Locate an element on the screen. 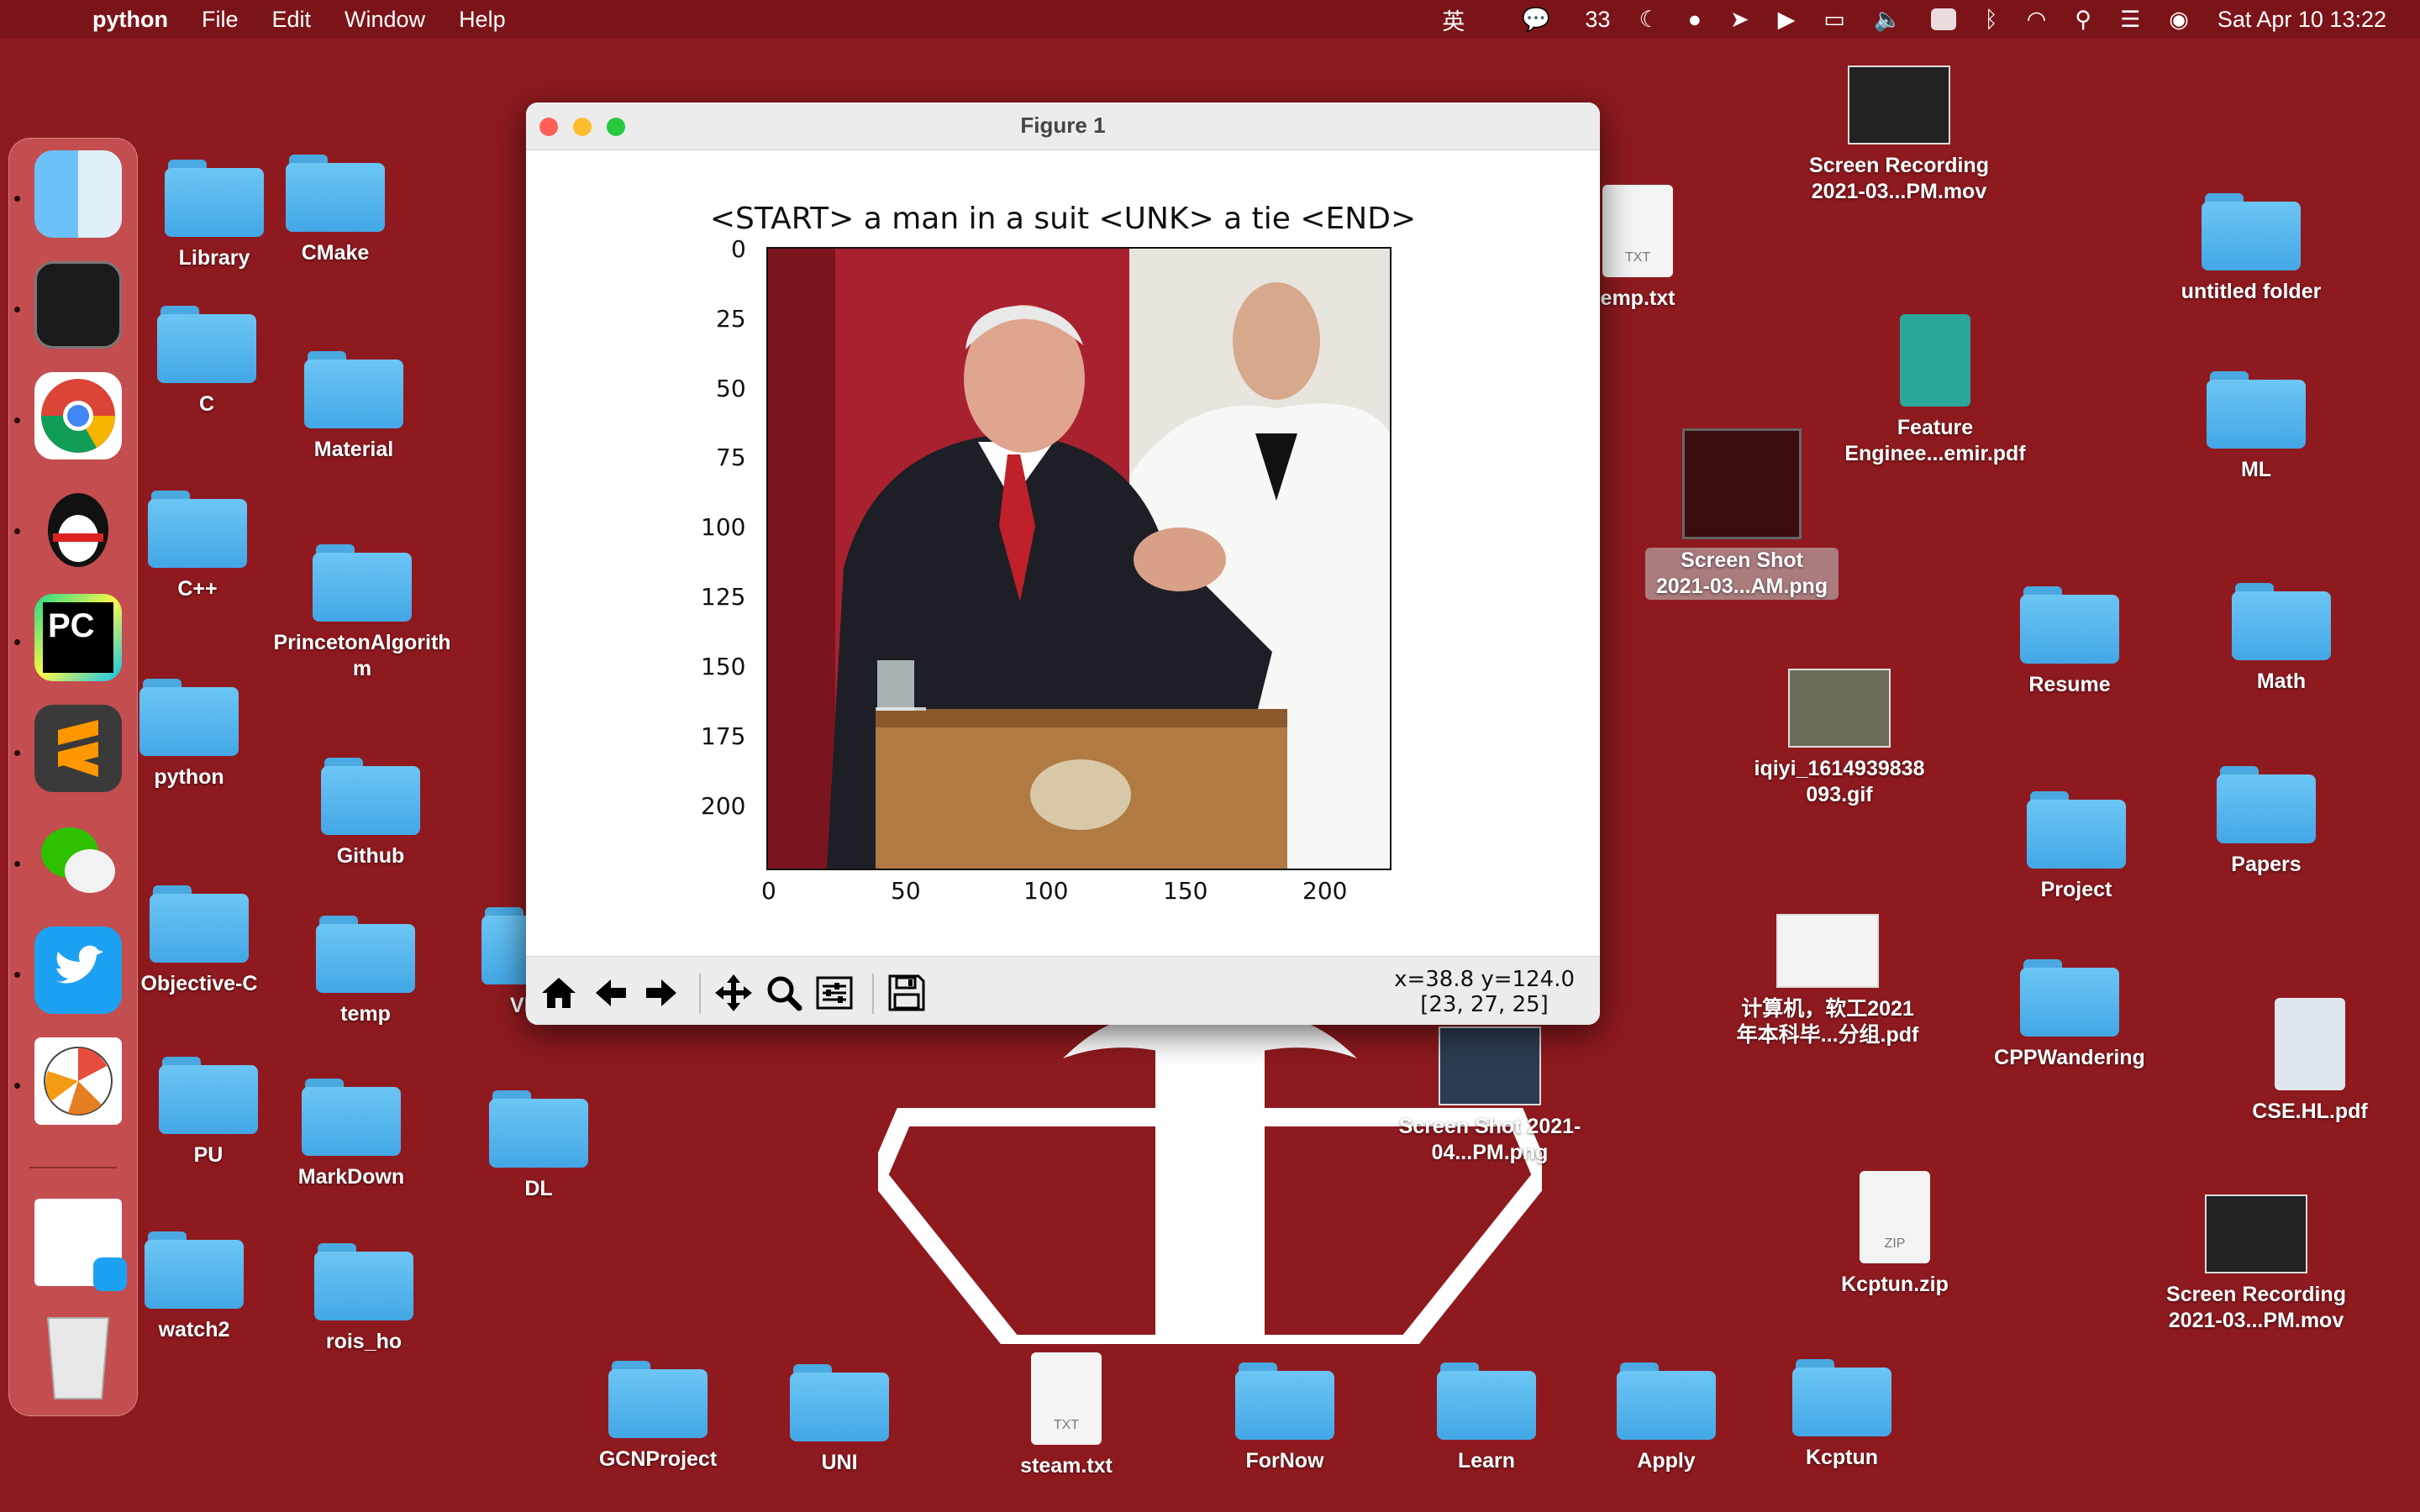  clock: Sat Apr 10 13:22 is located at coordinates (2301, 20).